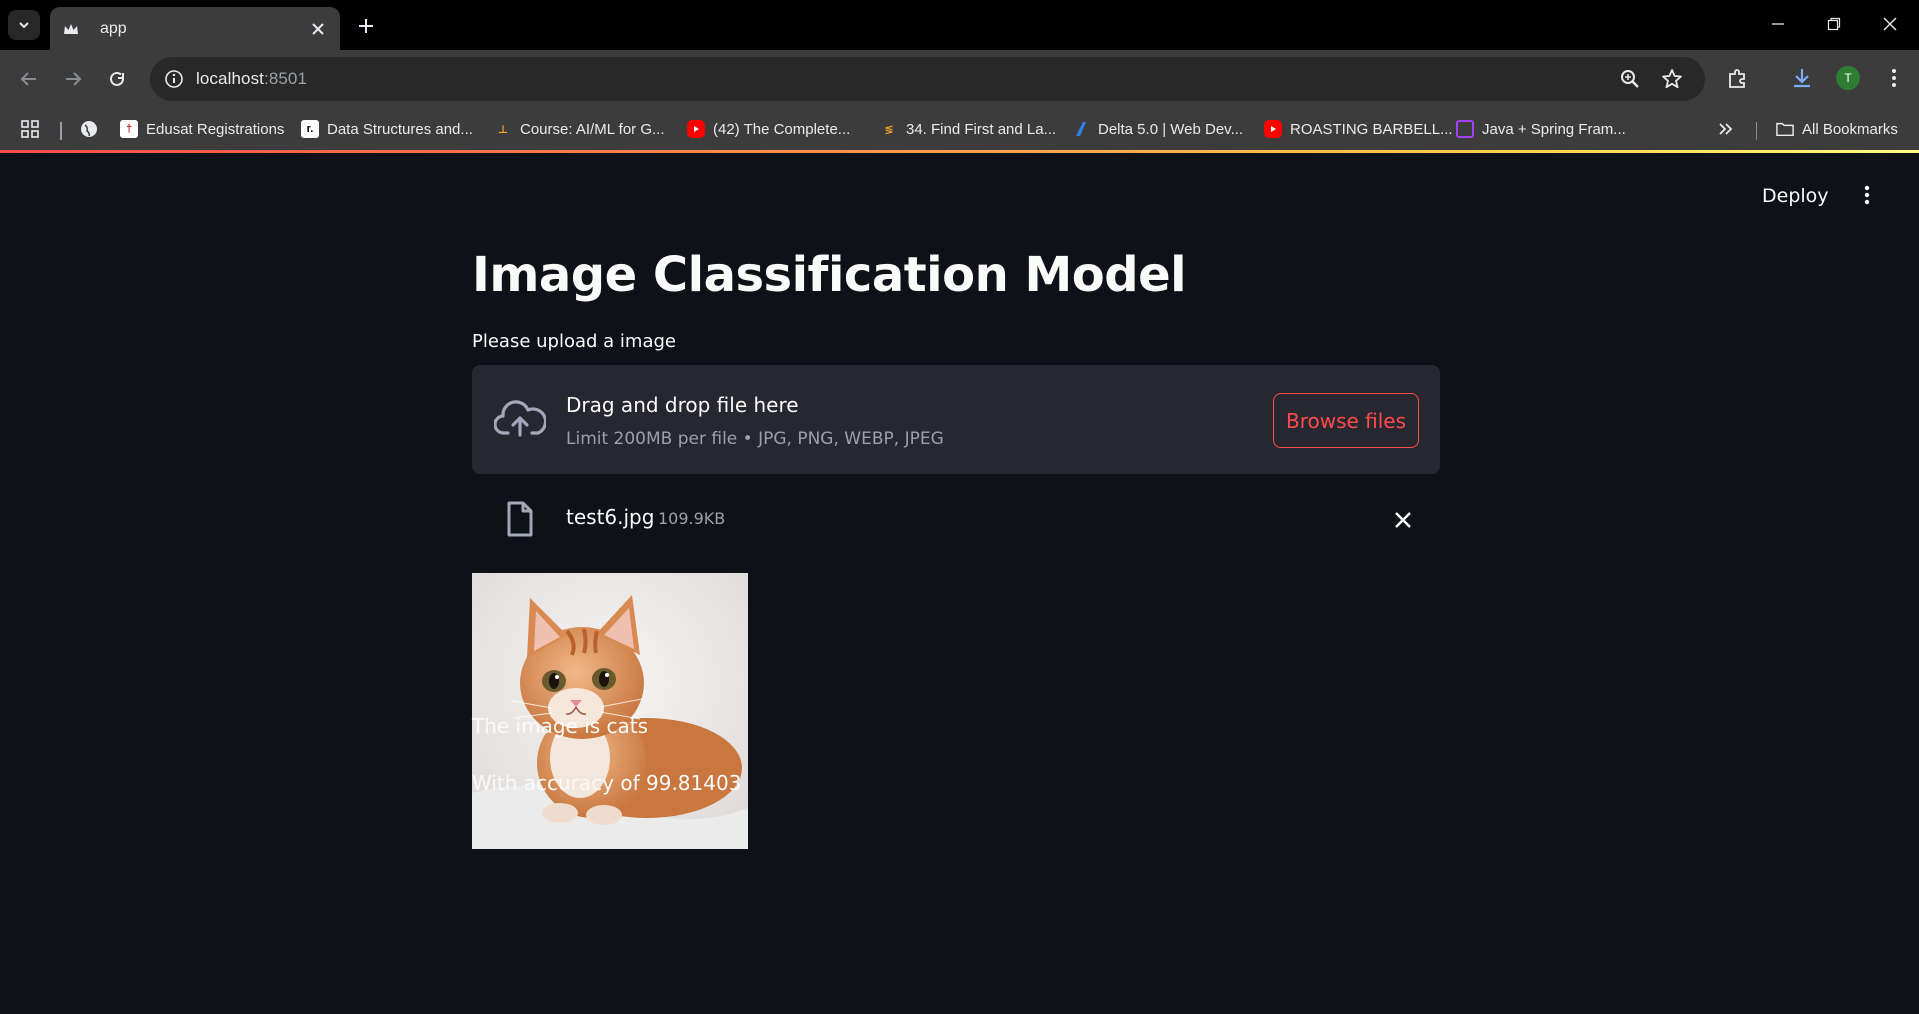 This screenshot has height=1014, width=1919. What do you see at coordinates (1890, 24) in the screenshot?
I see `close-window-icon` at bounding box center [1890, 24].